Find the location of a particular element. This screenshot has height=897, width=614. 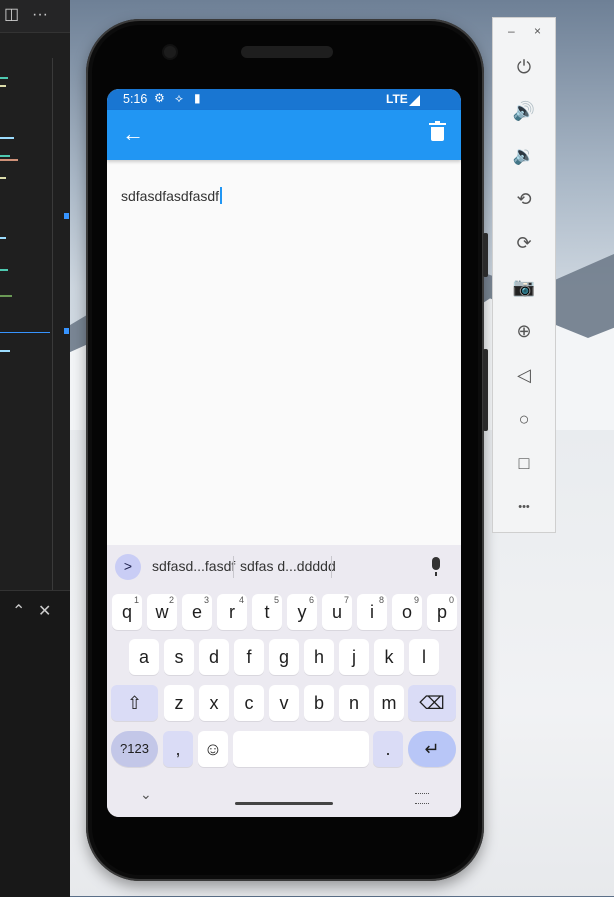

more-actions-icon: ··· is located at coordinates (40, 15).